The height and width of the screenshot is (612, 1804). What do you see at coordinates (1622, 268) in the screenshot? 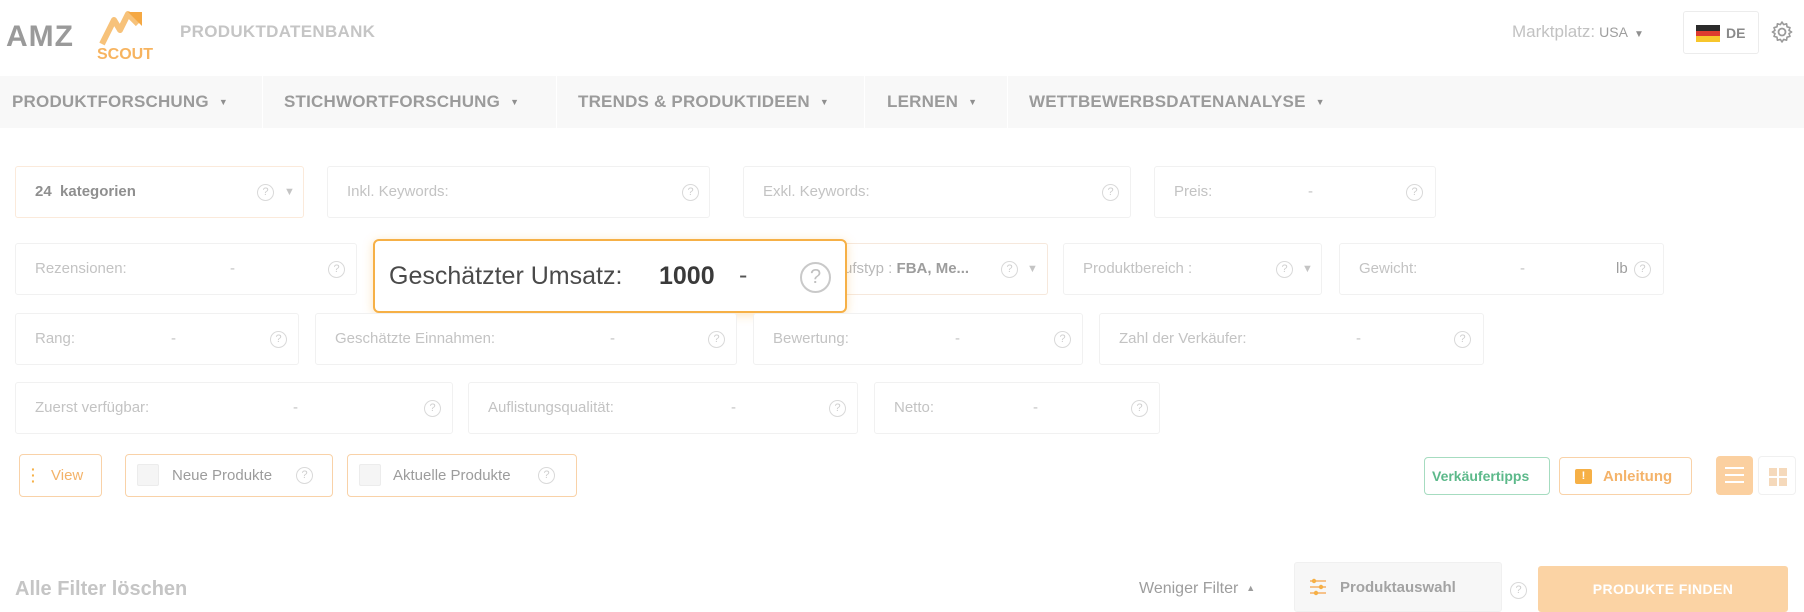
I see `weight-unit: lb` at bounding box center [1622, 268].